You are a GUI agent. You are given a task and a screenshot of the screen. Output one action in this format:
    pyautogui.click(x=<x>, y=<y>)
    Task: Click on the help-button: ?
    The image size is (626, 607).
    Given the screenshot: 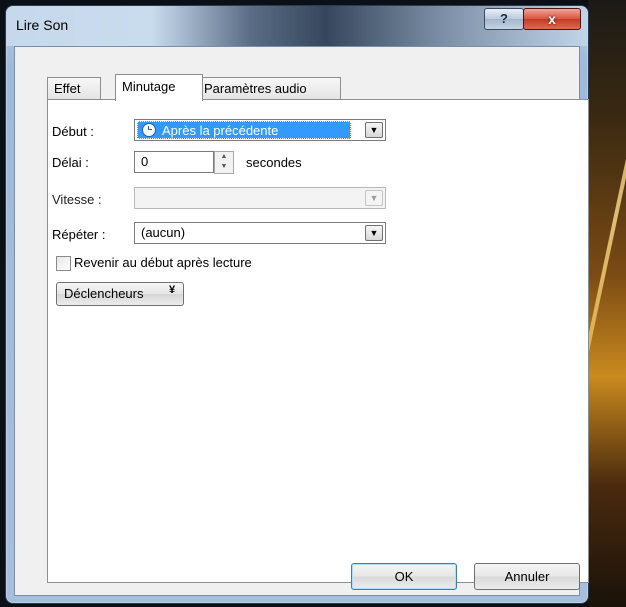 What is the action you would take?
    pyautogui.click(x=504, y=19)
    